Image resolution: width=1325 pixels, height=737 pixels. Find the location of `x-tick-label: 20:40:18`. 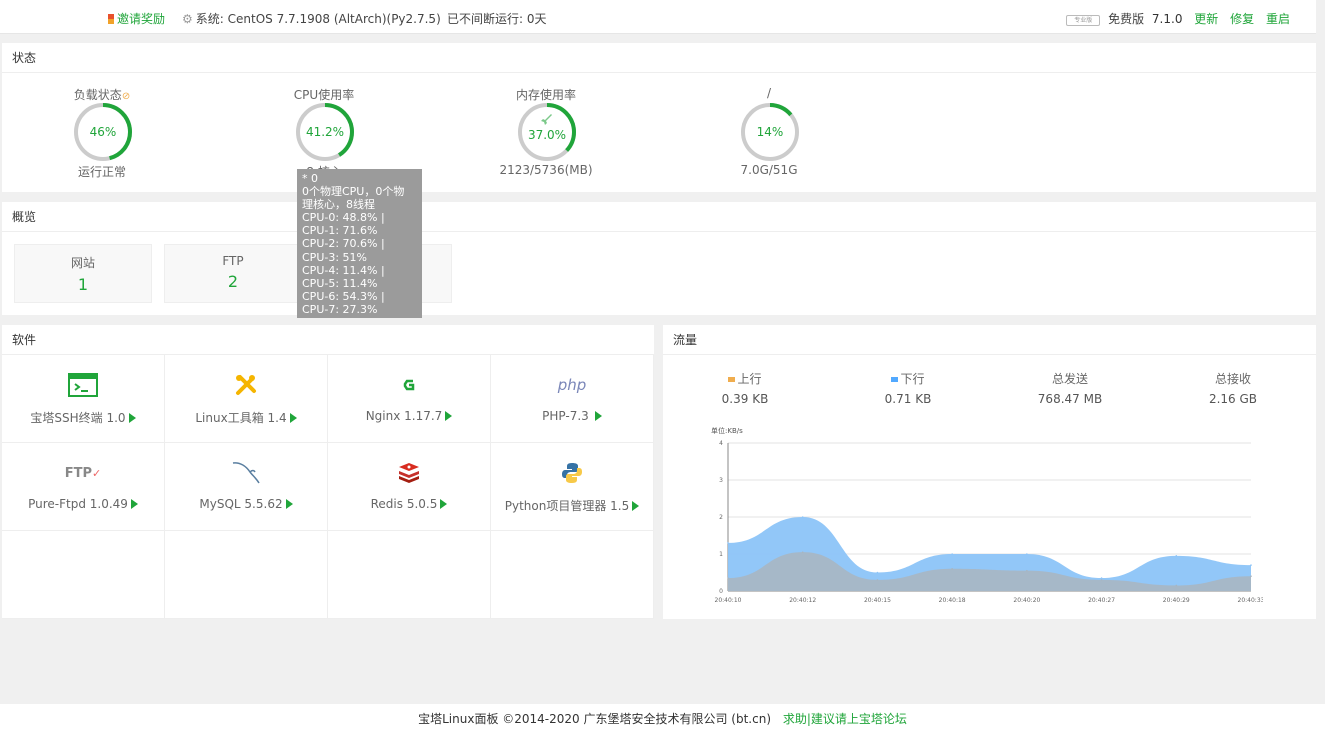

x-tick-label: 20:40:18 is located at coordinates (952, 600).